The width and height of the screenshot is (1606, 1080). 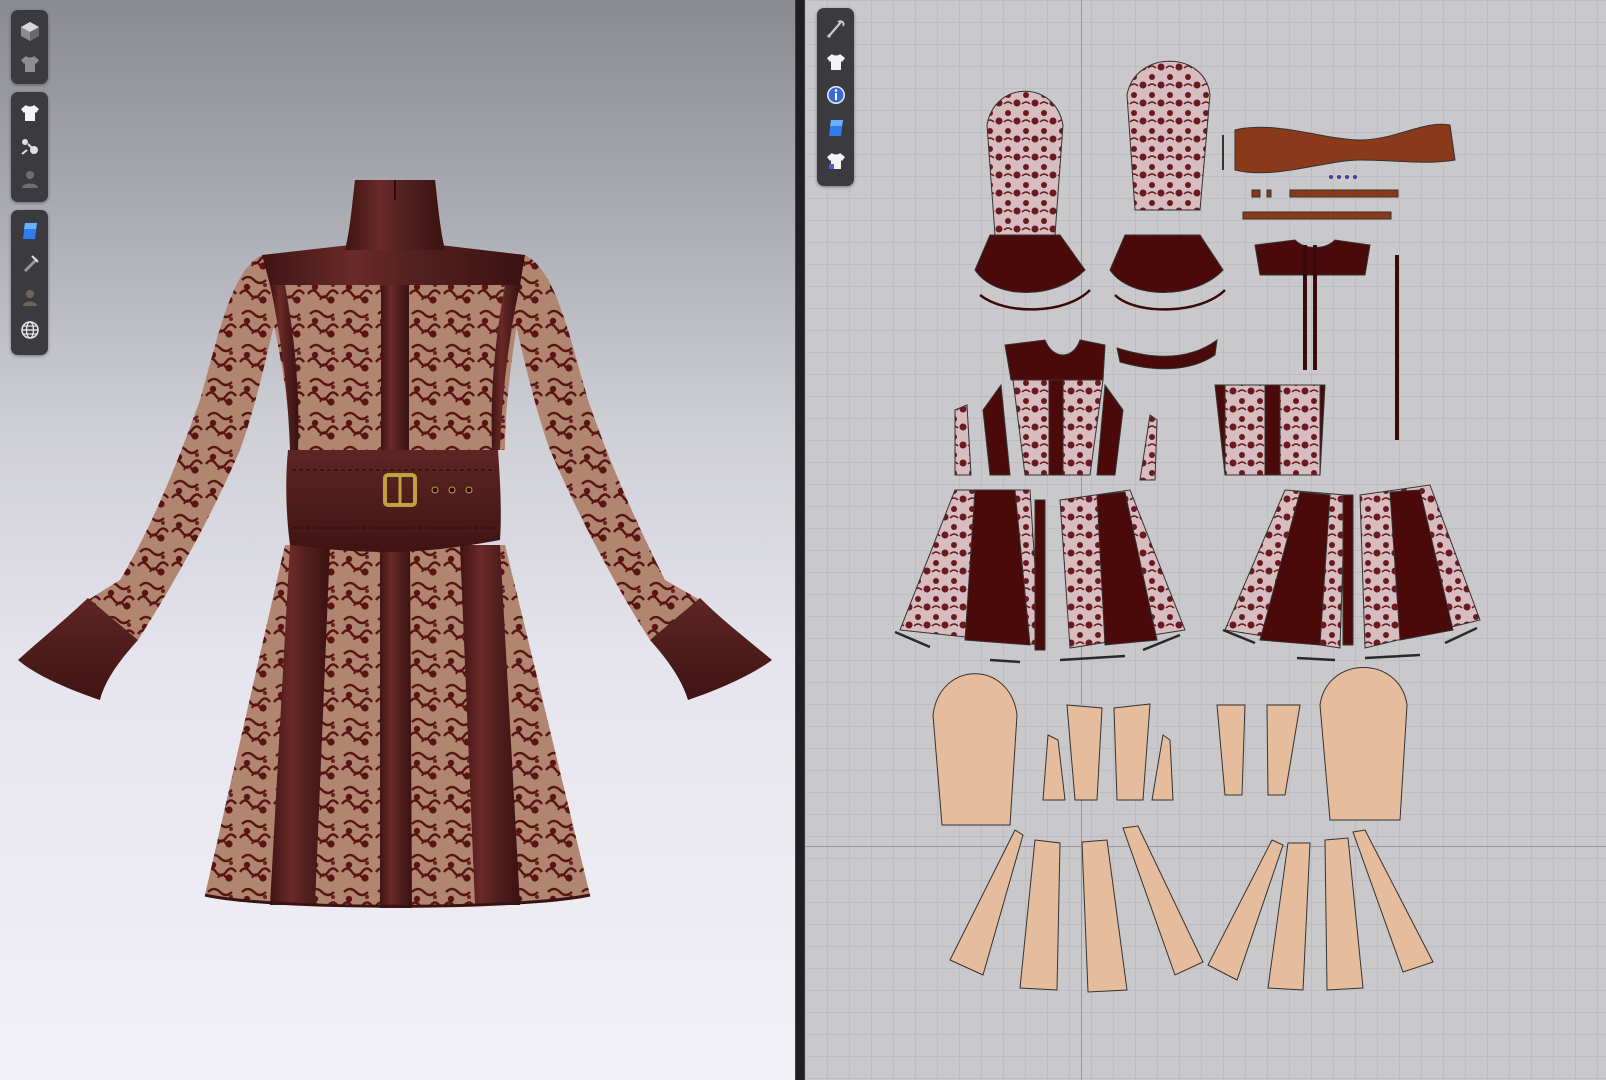 What do you see at coordinates (395, 367) in the screenshot?
I see `bodice-panel-center` at bounding box center [395, 367].